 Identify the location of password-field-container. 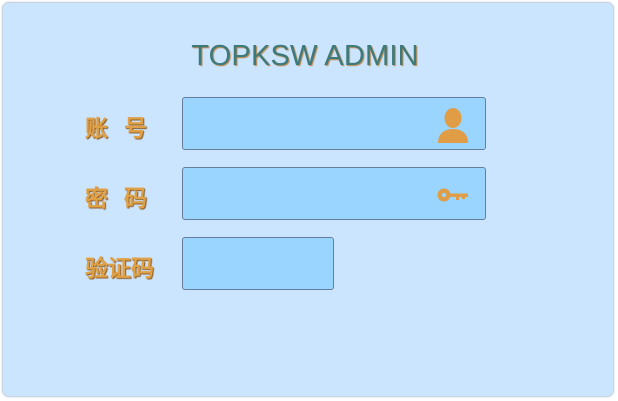
(334, 193).